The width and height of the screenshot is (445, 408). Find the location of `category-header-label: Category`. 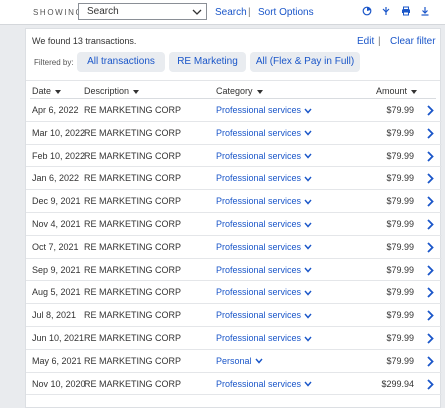

category-header-label: Category is located at coordinates (234, 91).